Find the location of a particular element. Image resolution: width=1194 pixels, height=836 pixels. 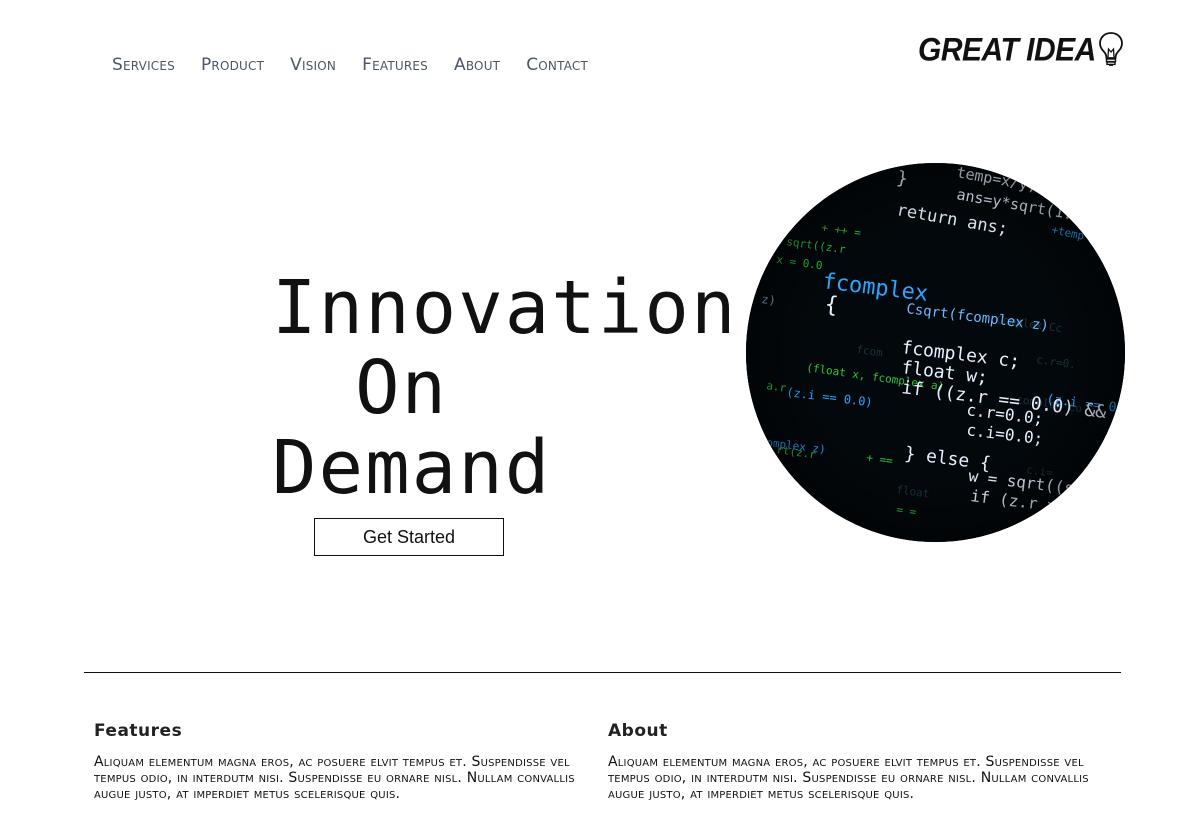

about-title: About is located at coordinates (638, 731).